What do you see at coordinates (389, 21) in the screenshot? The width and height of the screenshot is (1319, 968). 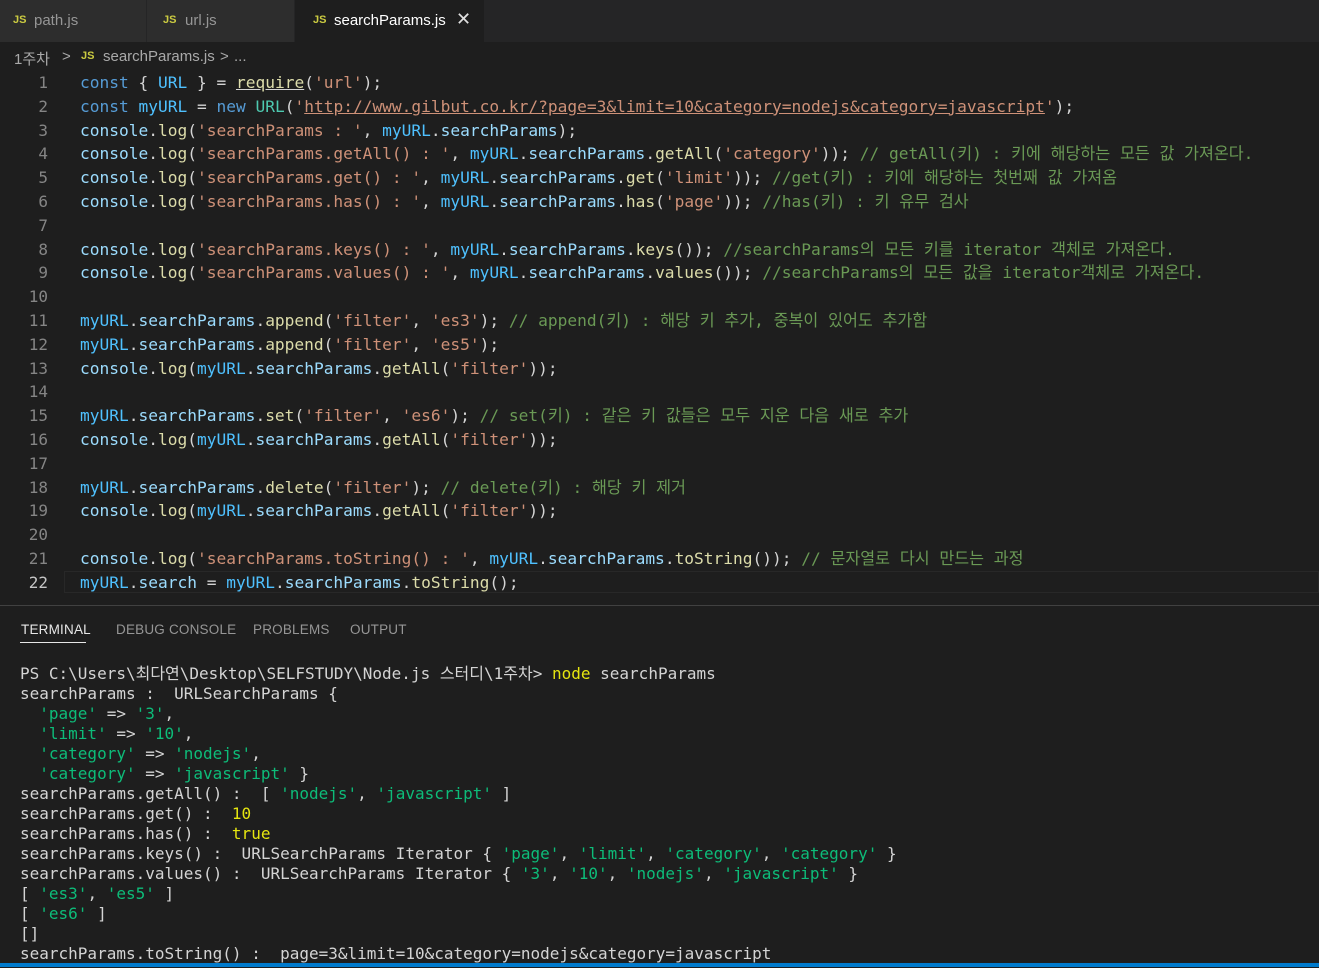 I see `tab-searchparams-js: JS searchParams.js ✕` at bounding box center [389, 21].